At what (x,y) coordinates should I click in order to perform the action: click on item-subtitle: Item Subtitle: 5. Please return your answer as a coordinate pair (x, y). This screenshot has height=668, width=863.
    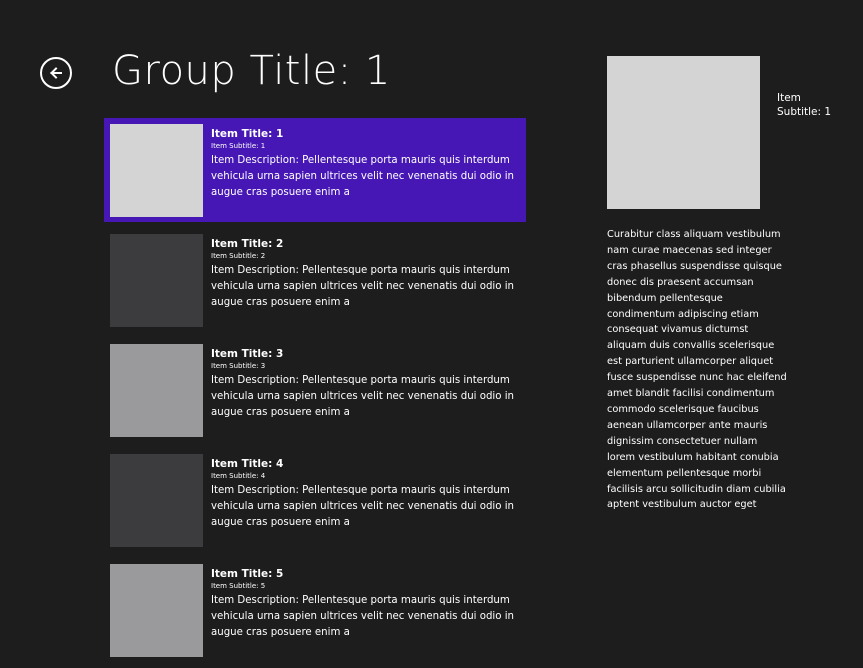
    Looking at the image, I should click on (238, 586).